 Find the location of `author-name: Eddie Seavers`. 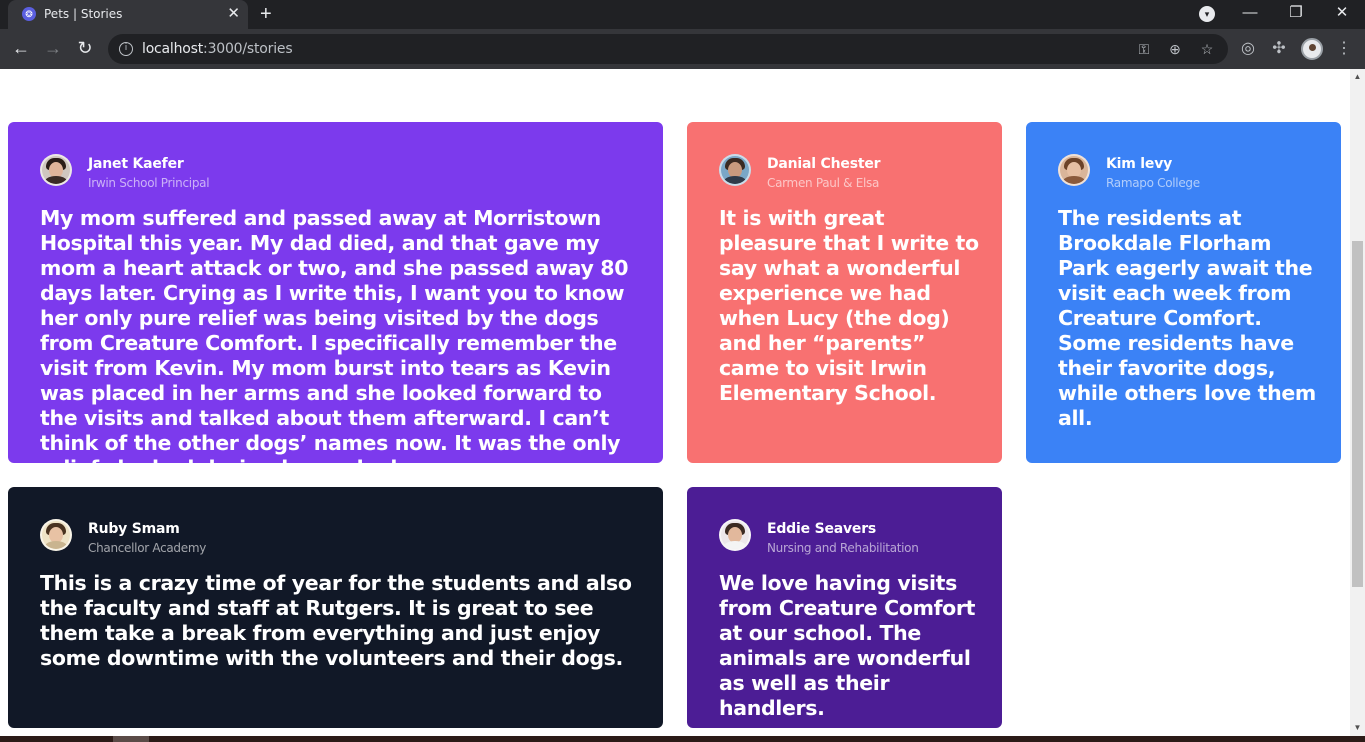

author-name: Eddie Seavers is located at coordinates (822, 529).